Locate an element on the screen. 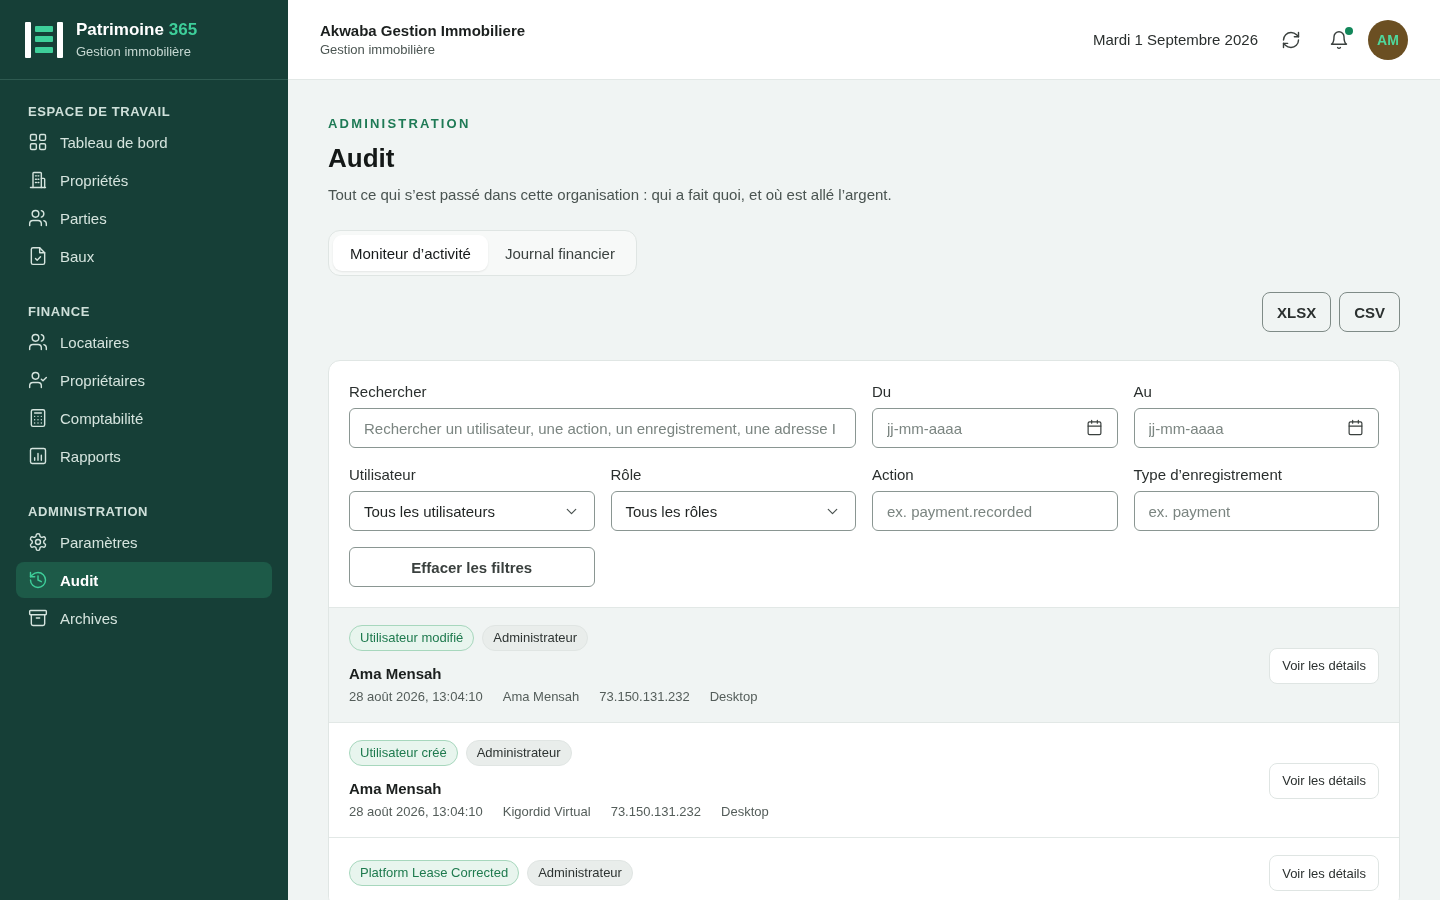  field-label: Du is located at coordinates (882, 392).